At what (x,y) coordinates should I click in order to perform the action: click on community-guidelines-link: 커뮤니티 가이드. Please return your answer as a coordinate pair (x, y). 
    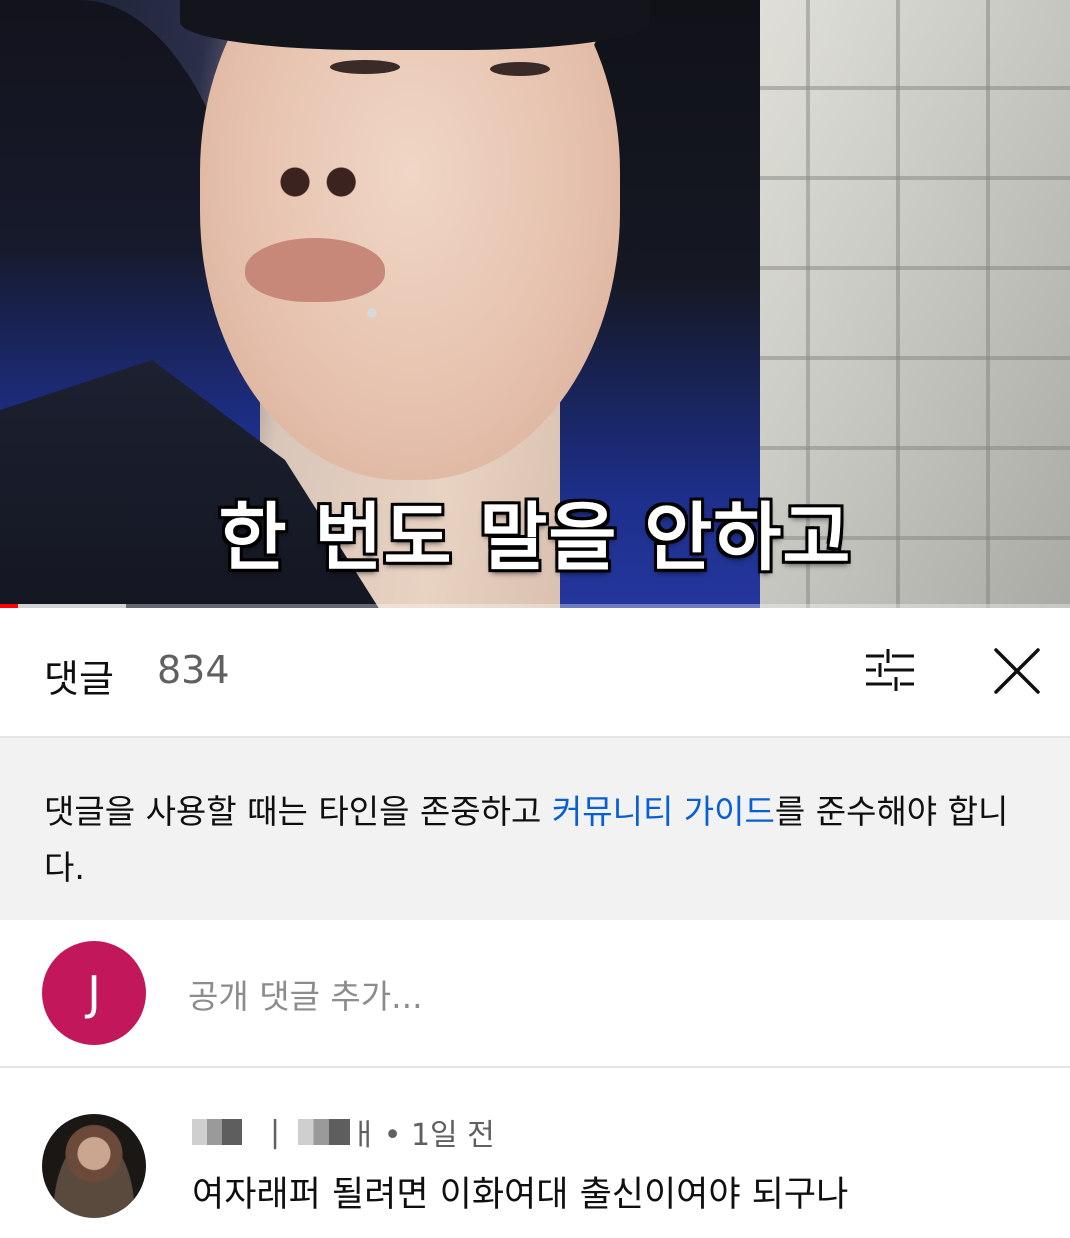
    Looking at the image, I should click on (663, 811).